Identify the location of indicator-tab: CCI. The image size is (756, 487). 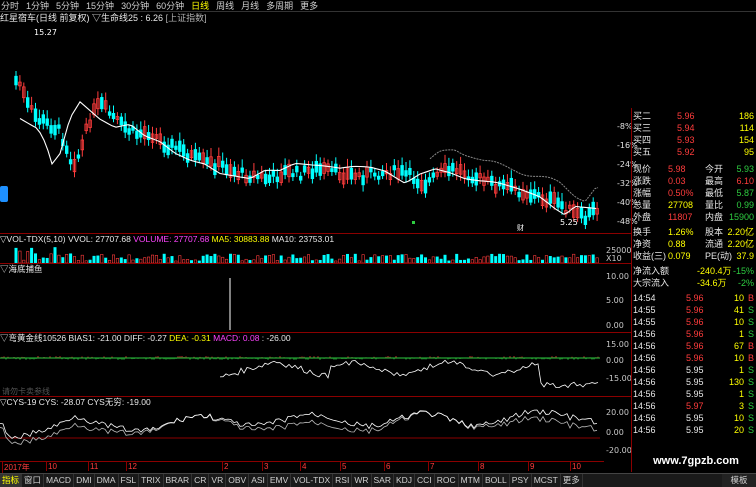
(425, 480).